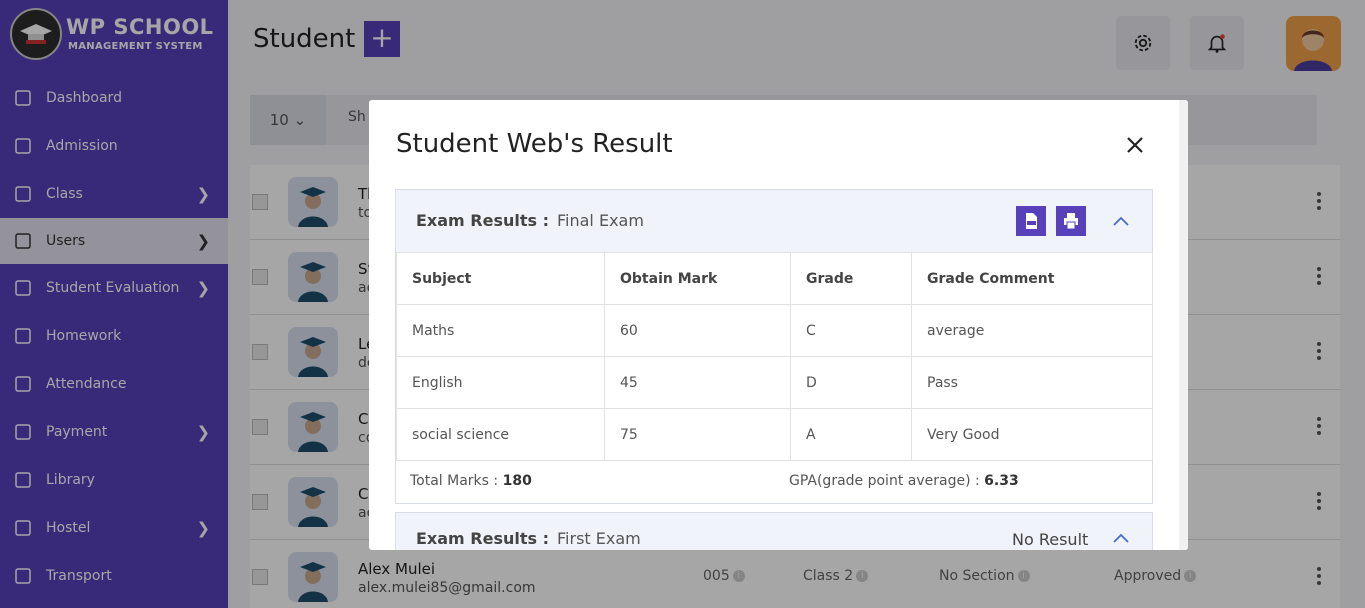 This screenshot has height=608, width=1365. I want to click on table-cell: social science, so click(500, 434).